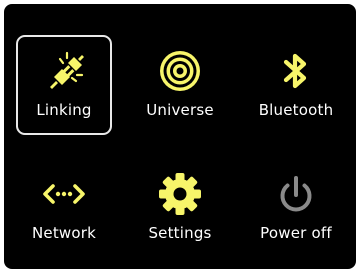 The height and width of the screenshot is (273, 360). What do you see at coordinates (180, 233) in the screenshot?
I see `menu-item-label: Settings` at bounding box center [180, 233].